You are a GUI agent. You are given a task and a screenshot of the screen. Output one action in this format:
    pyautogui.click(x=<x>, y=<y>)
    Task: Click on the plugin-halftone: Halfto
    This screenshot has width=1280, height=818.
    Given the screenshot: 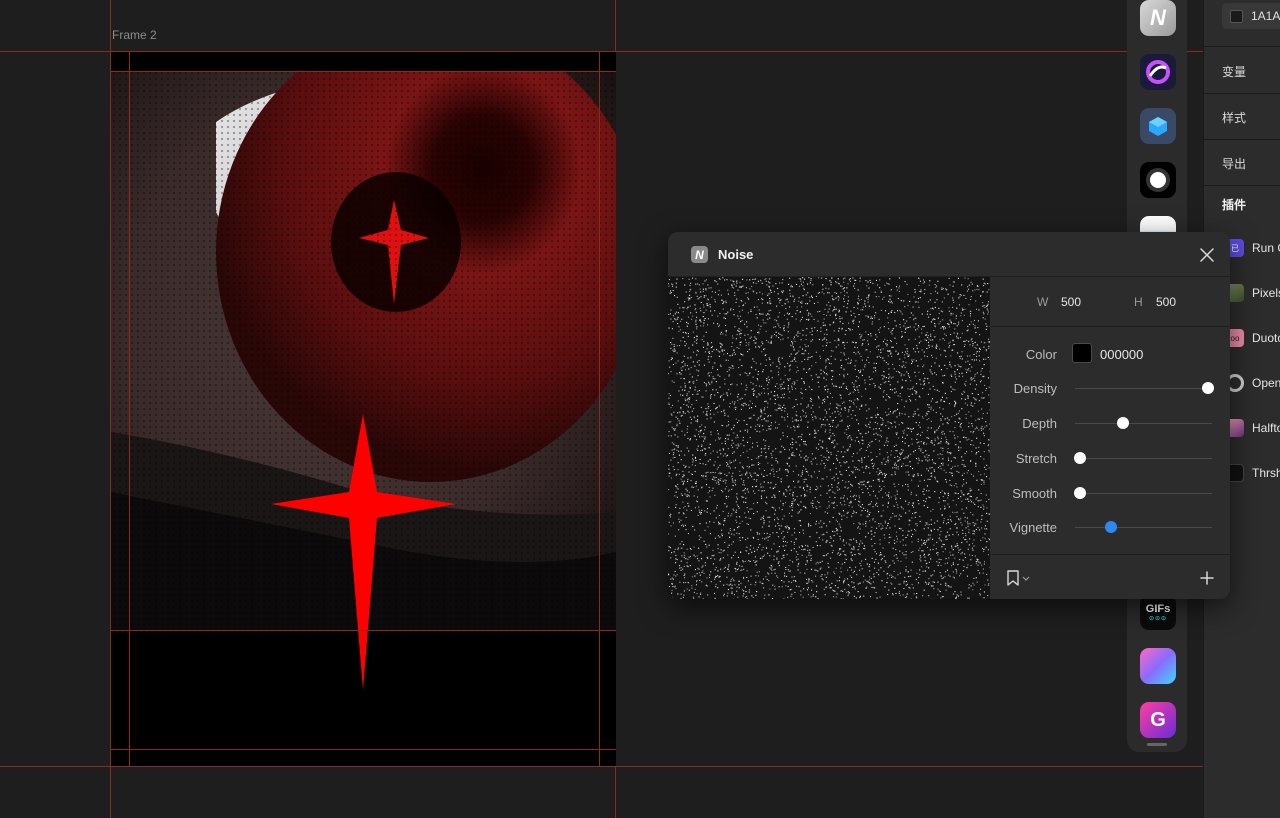 What is the action you would take?
    pyautogui.click(x=1253, y=428)
    